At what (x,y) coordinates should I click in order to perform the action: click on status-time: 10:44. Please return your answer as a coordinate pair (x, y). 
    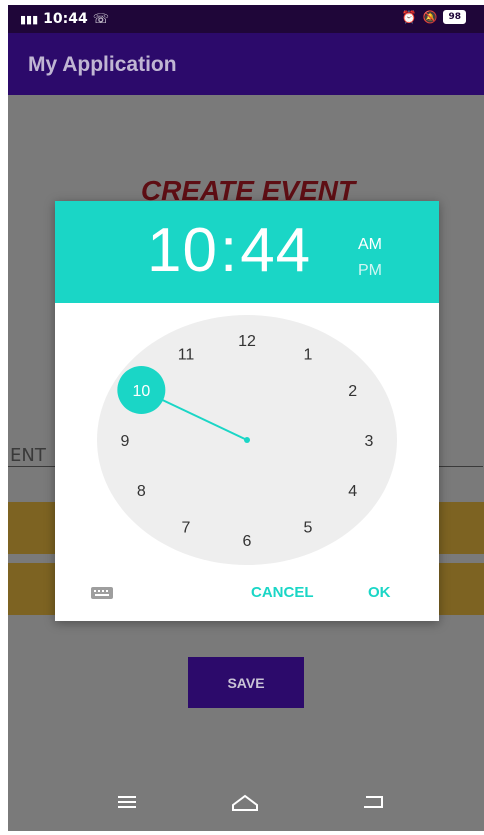
    Looking at the image, I should click on (65, 19).